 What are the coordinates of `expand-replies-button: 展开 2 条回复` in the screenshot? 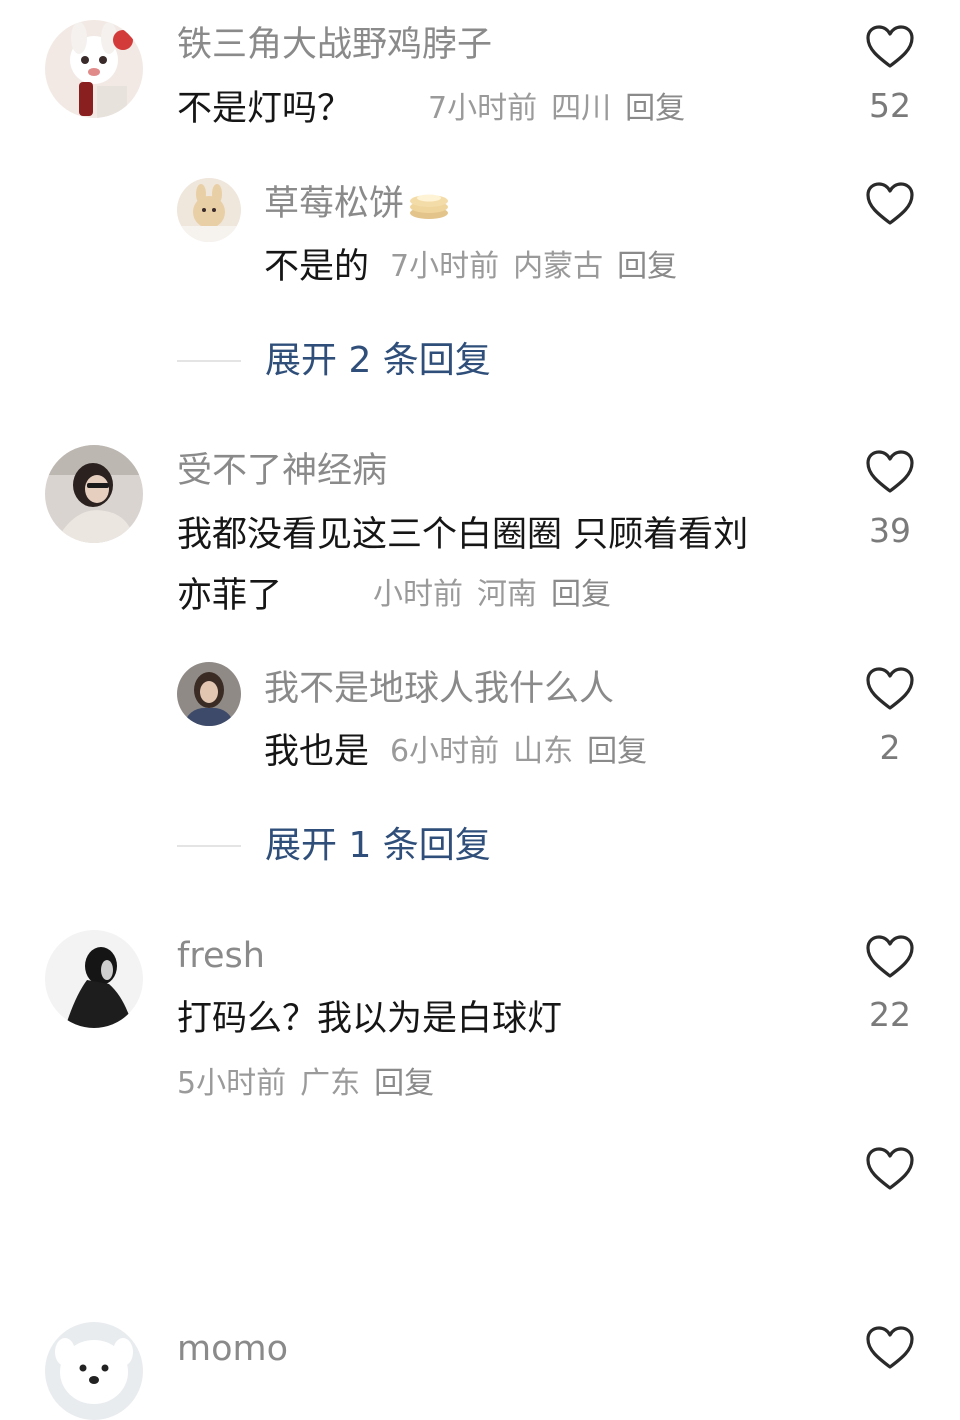 It's located at (334, 361).